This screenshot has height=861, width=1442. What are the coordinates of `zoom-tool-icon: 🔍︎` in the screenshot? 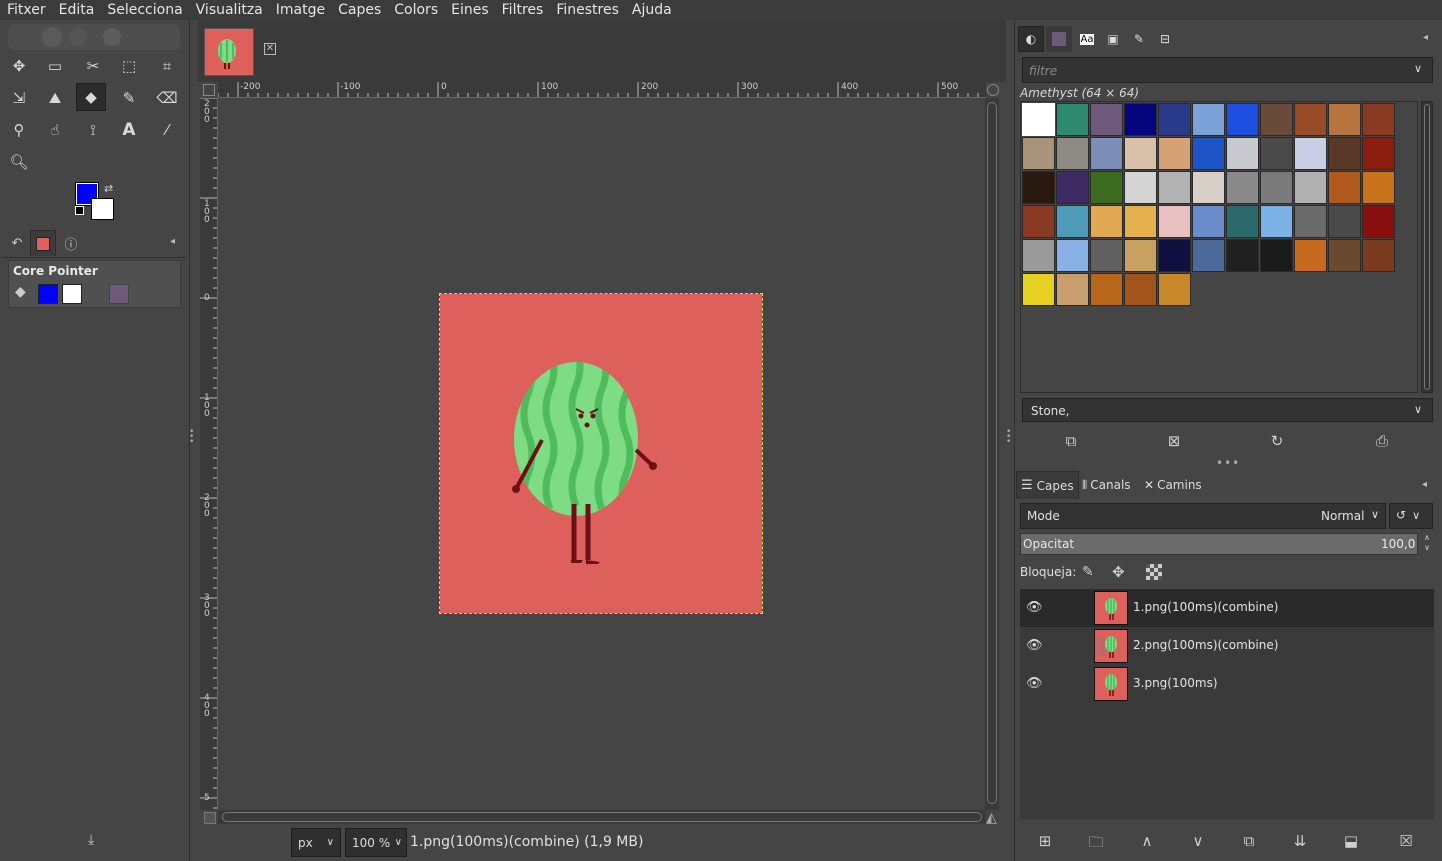 It's located at (19, 162).